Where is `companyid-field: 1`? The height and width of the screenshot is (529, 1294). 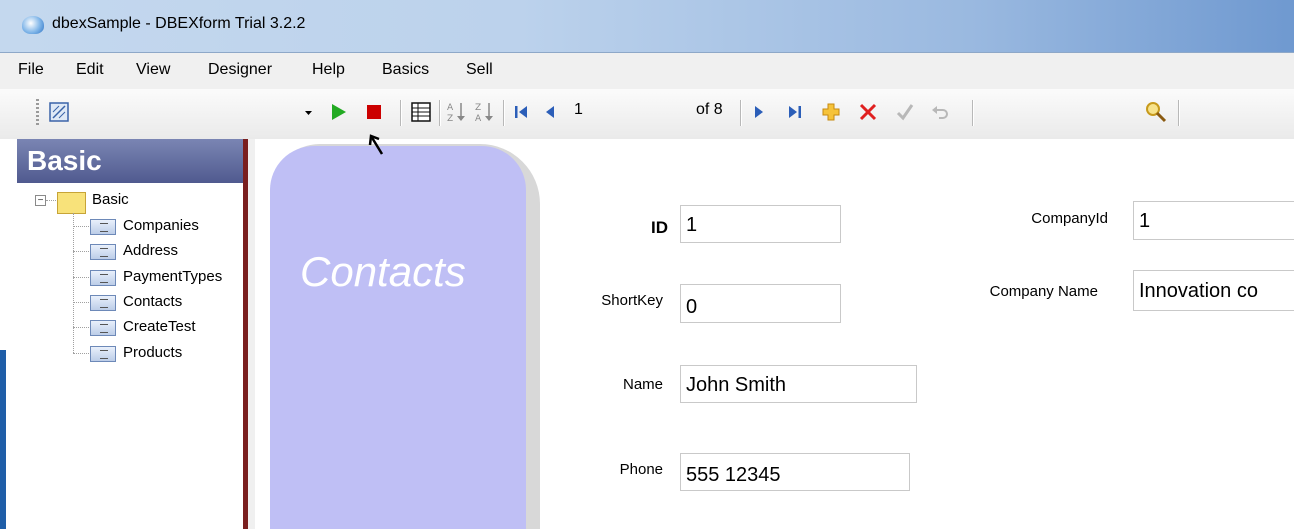
companyid-field: 1 is located at coordinates (1213, 220).